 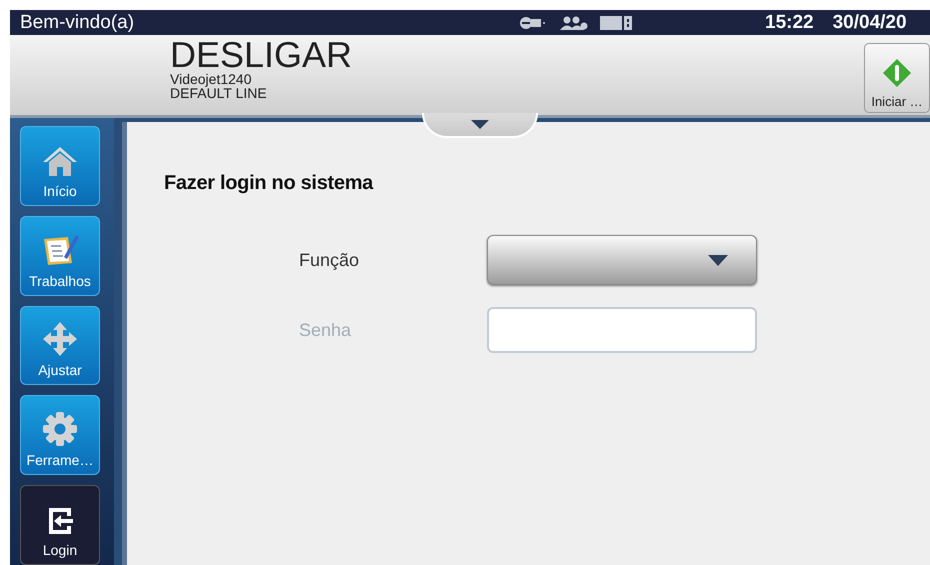 What do you see at coordinates (60, 339) in the screenshot?
I see `move-arrows-icon` at bounding box center [60, 339].